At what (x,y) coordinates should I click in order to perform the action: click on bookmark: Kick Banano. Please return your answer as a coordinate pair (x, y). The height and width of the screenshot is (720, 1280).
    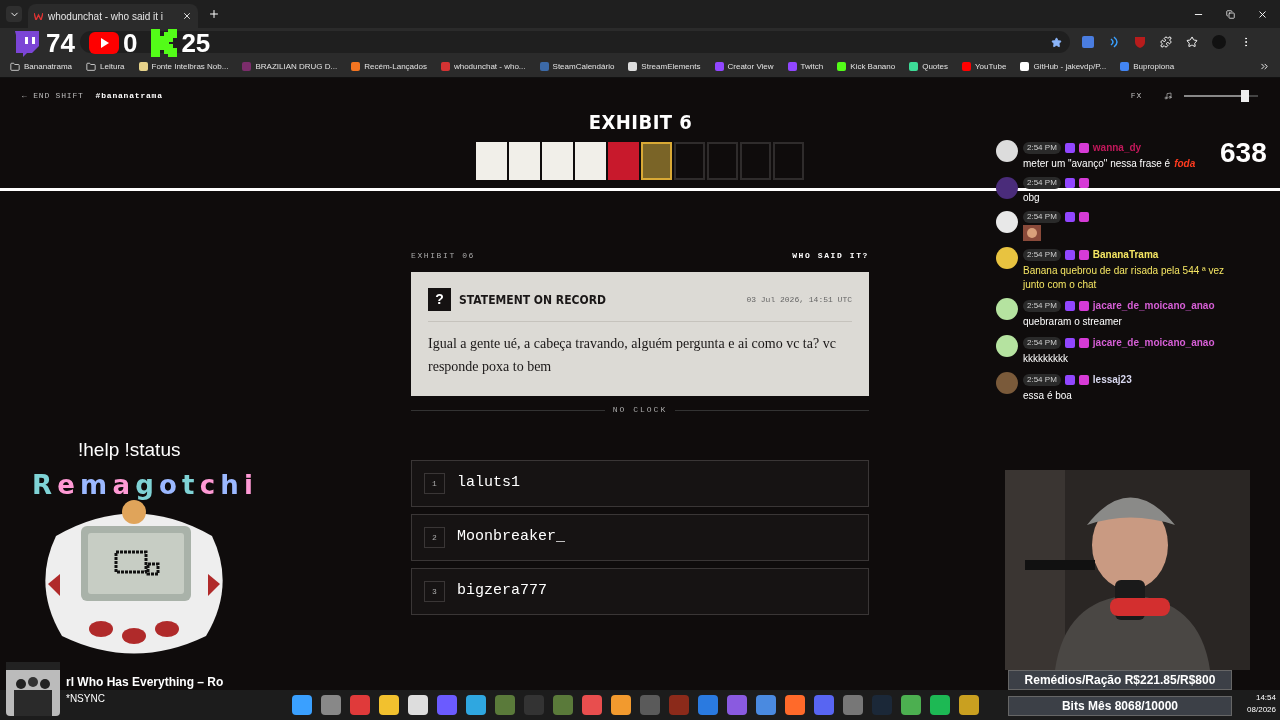
    Looking at the image, I should click on (866, 66).